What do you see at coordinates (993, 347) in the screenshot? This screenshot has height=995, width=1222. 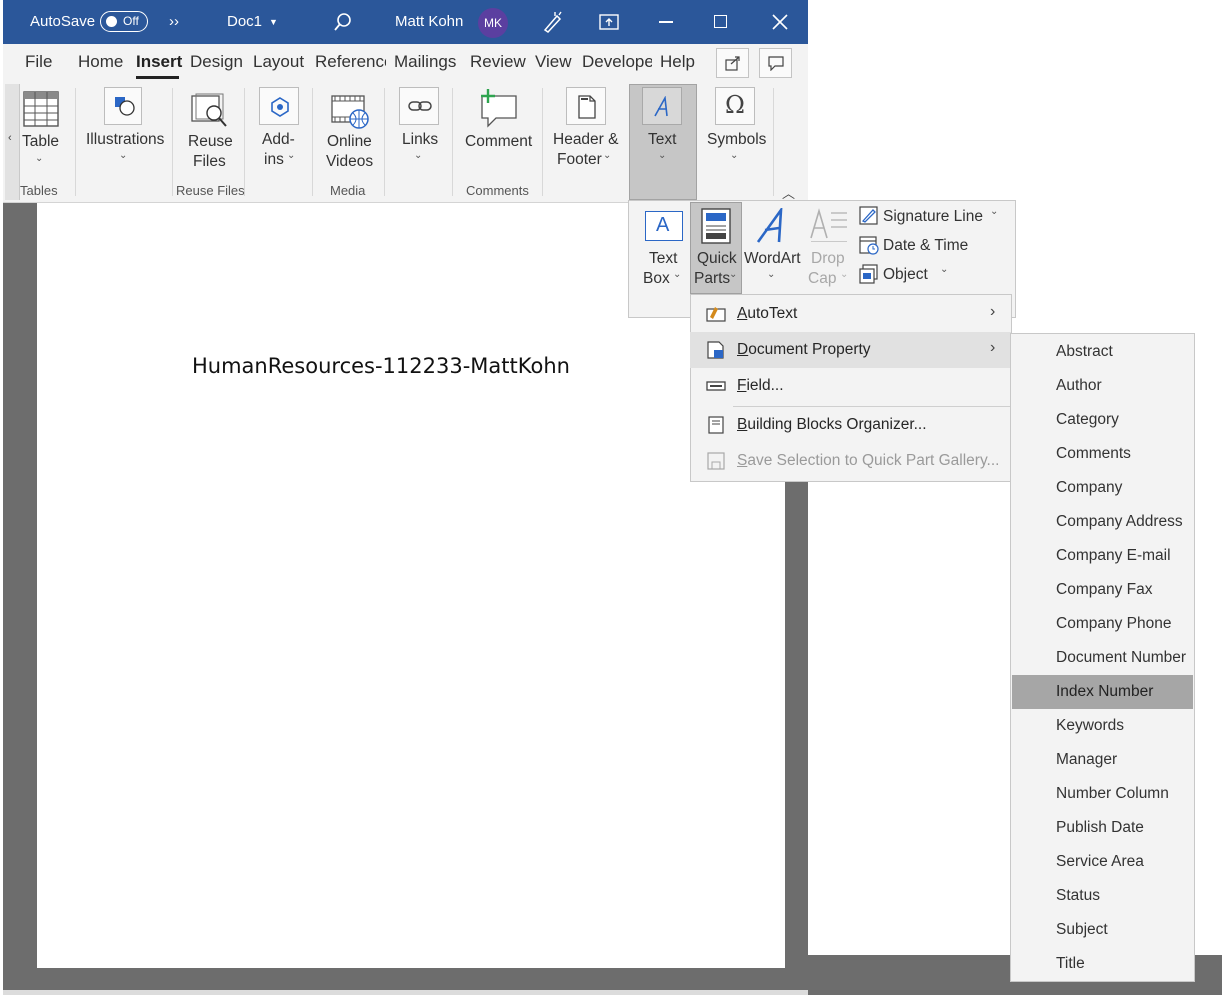 I see `chevron-right-icon: ›` at bounding box center [993, 347].